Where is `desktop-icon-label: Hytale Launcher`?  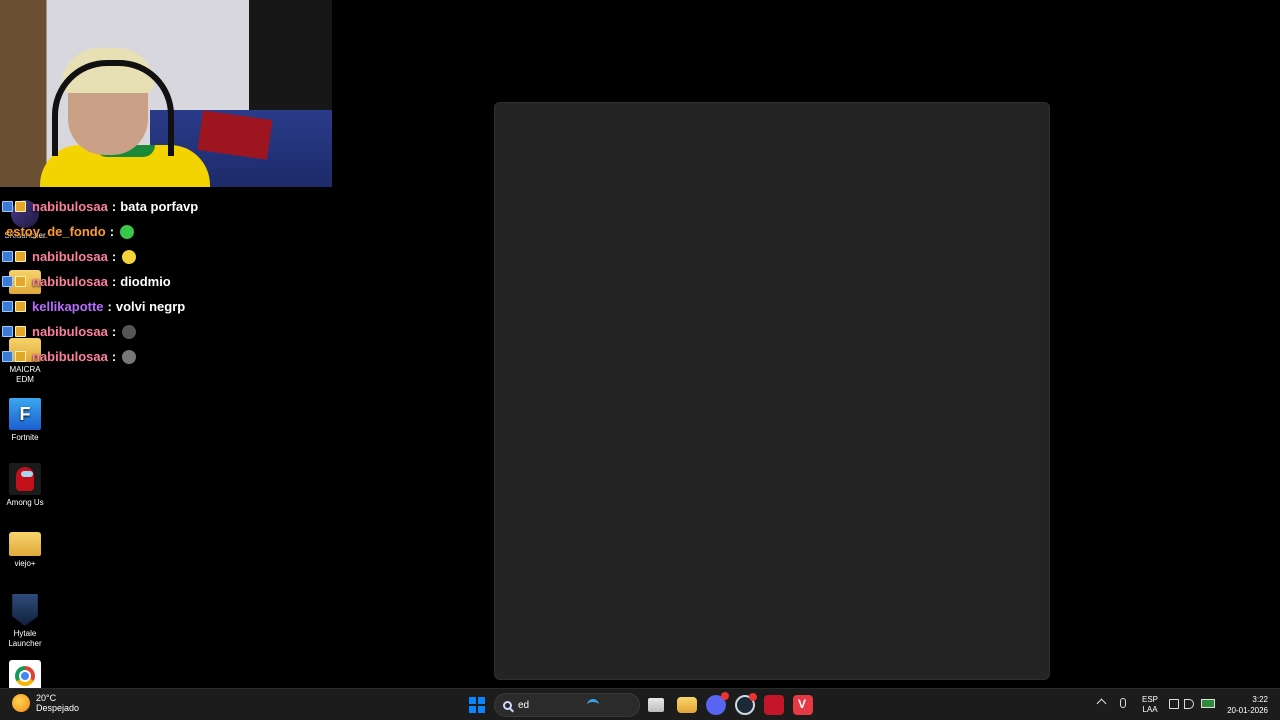 desktop-icon-label: Hytale Launcher is located at coordinates (25, 638).